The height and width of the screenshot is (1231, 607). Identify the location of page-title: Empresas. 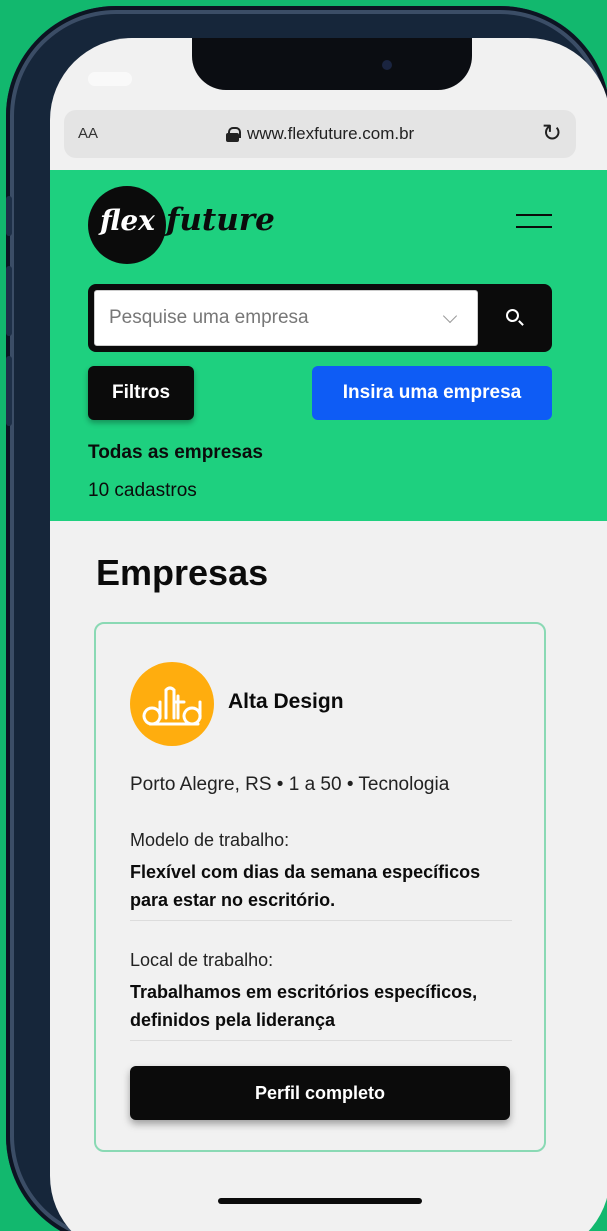
(182, 572).